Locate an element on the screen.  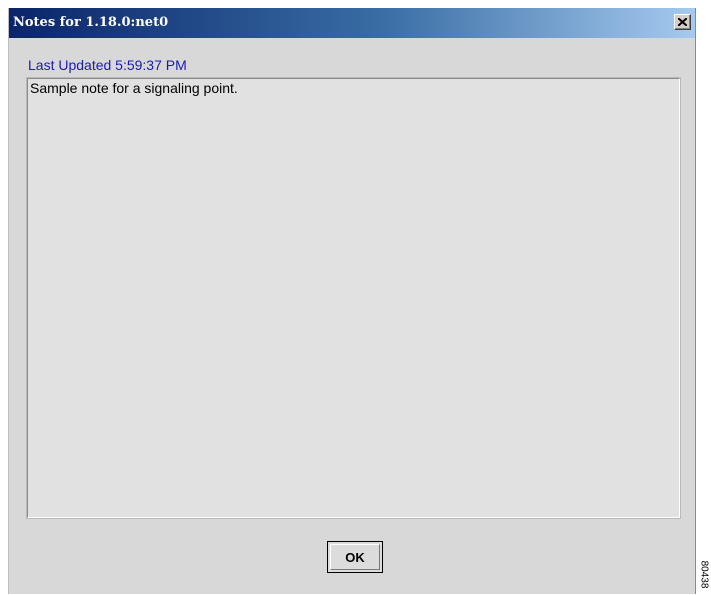
ok-button-label: OK is located at coordinates (355, 557).